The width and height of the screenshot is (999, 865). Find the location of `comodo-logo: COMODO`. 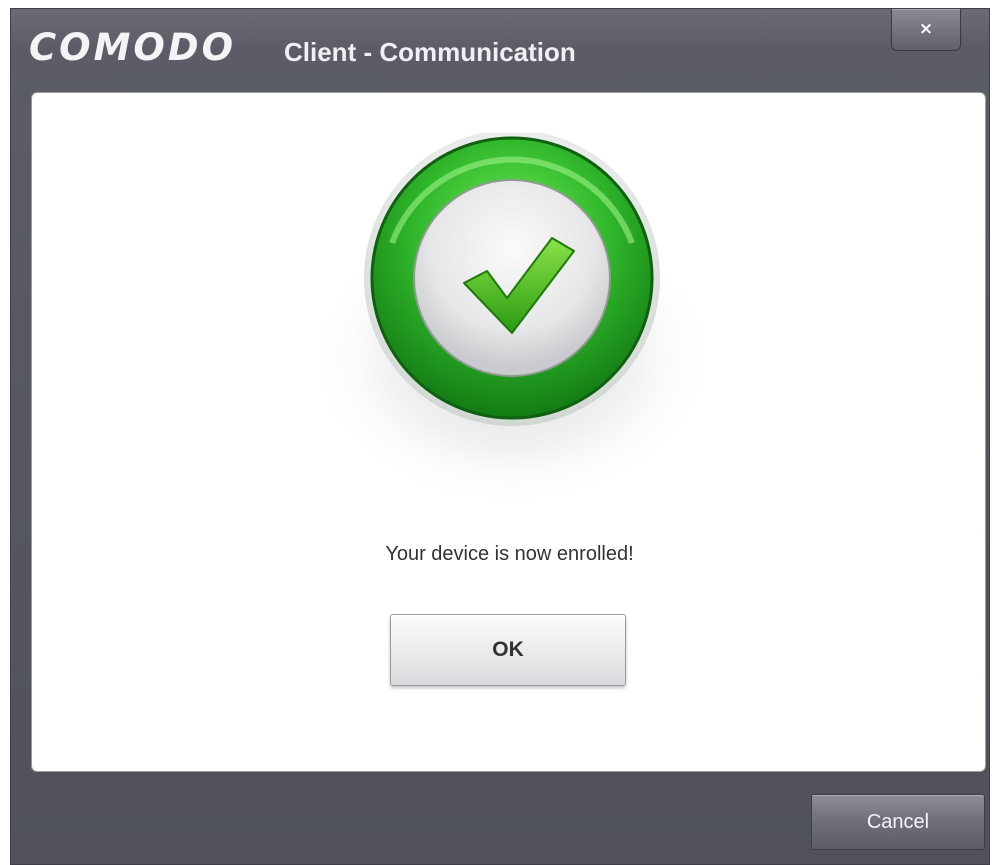

comodo-logo: COMODO is located at coordinates (133, 47).